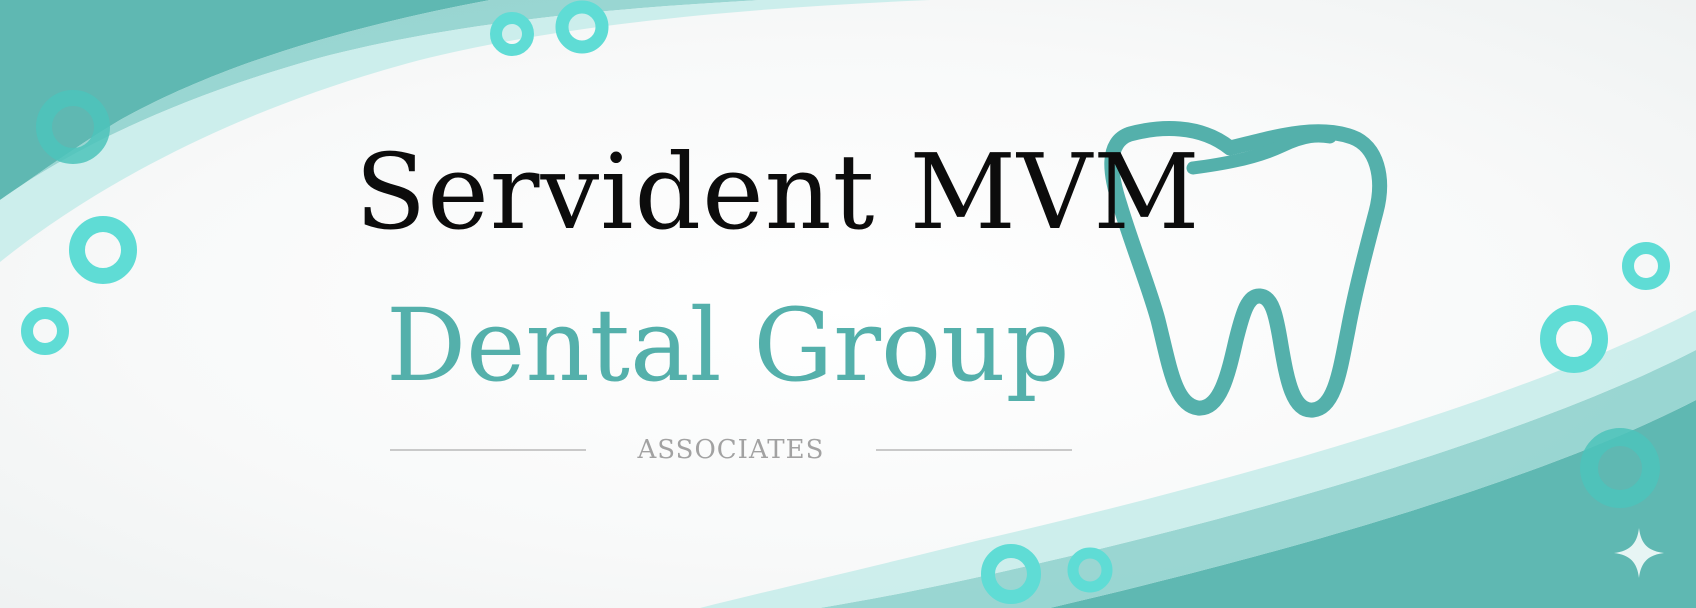 The image size is (1696, 608). I want to click on tagline-row: ASSOCIATES, so click(731, 450).